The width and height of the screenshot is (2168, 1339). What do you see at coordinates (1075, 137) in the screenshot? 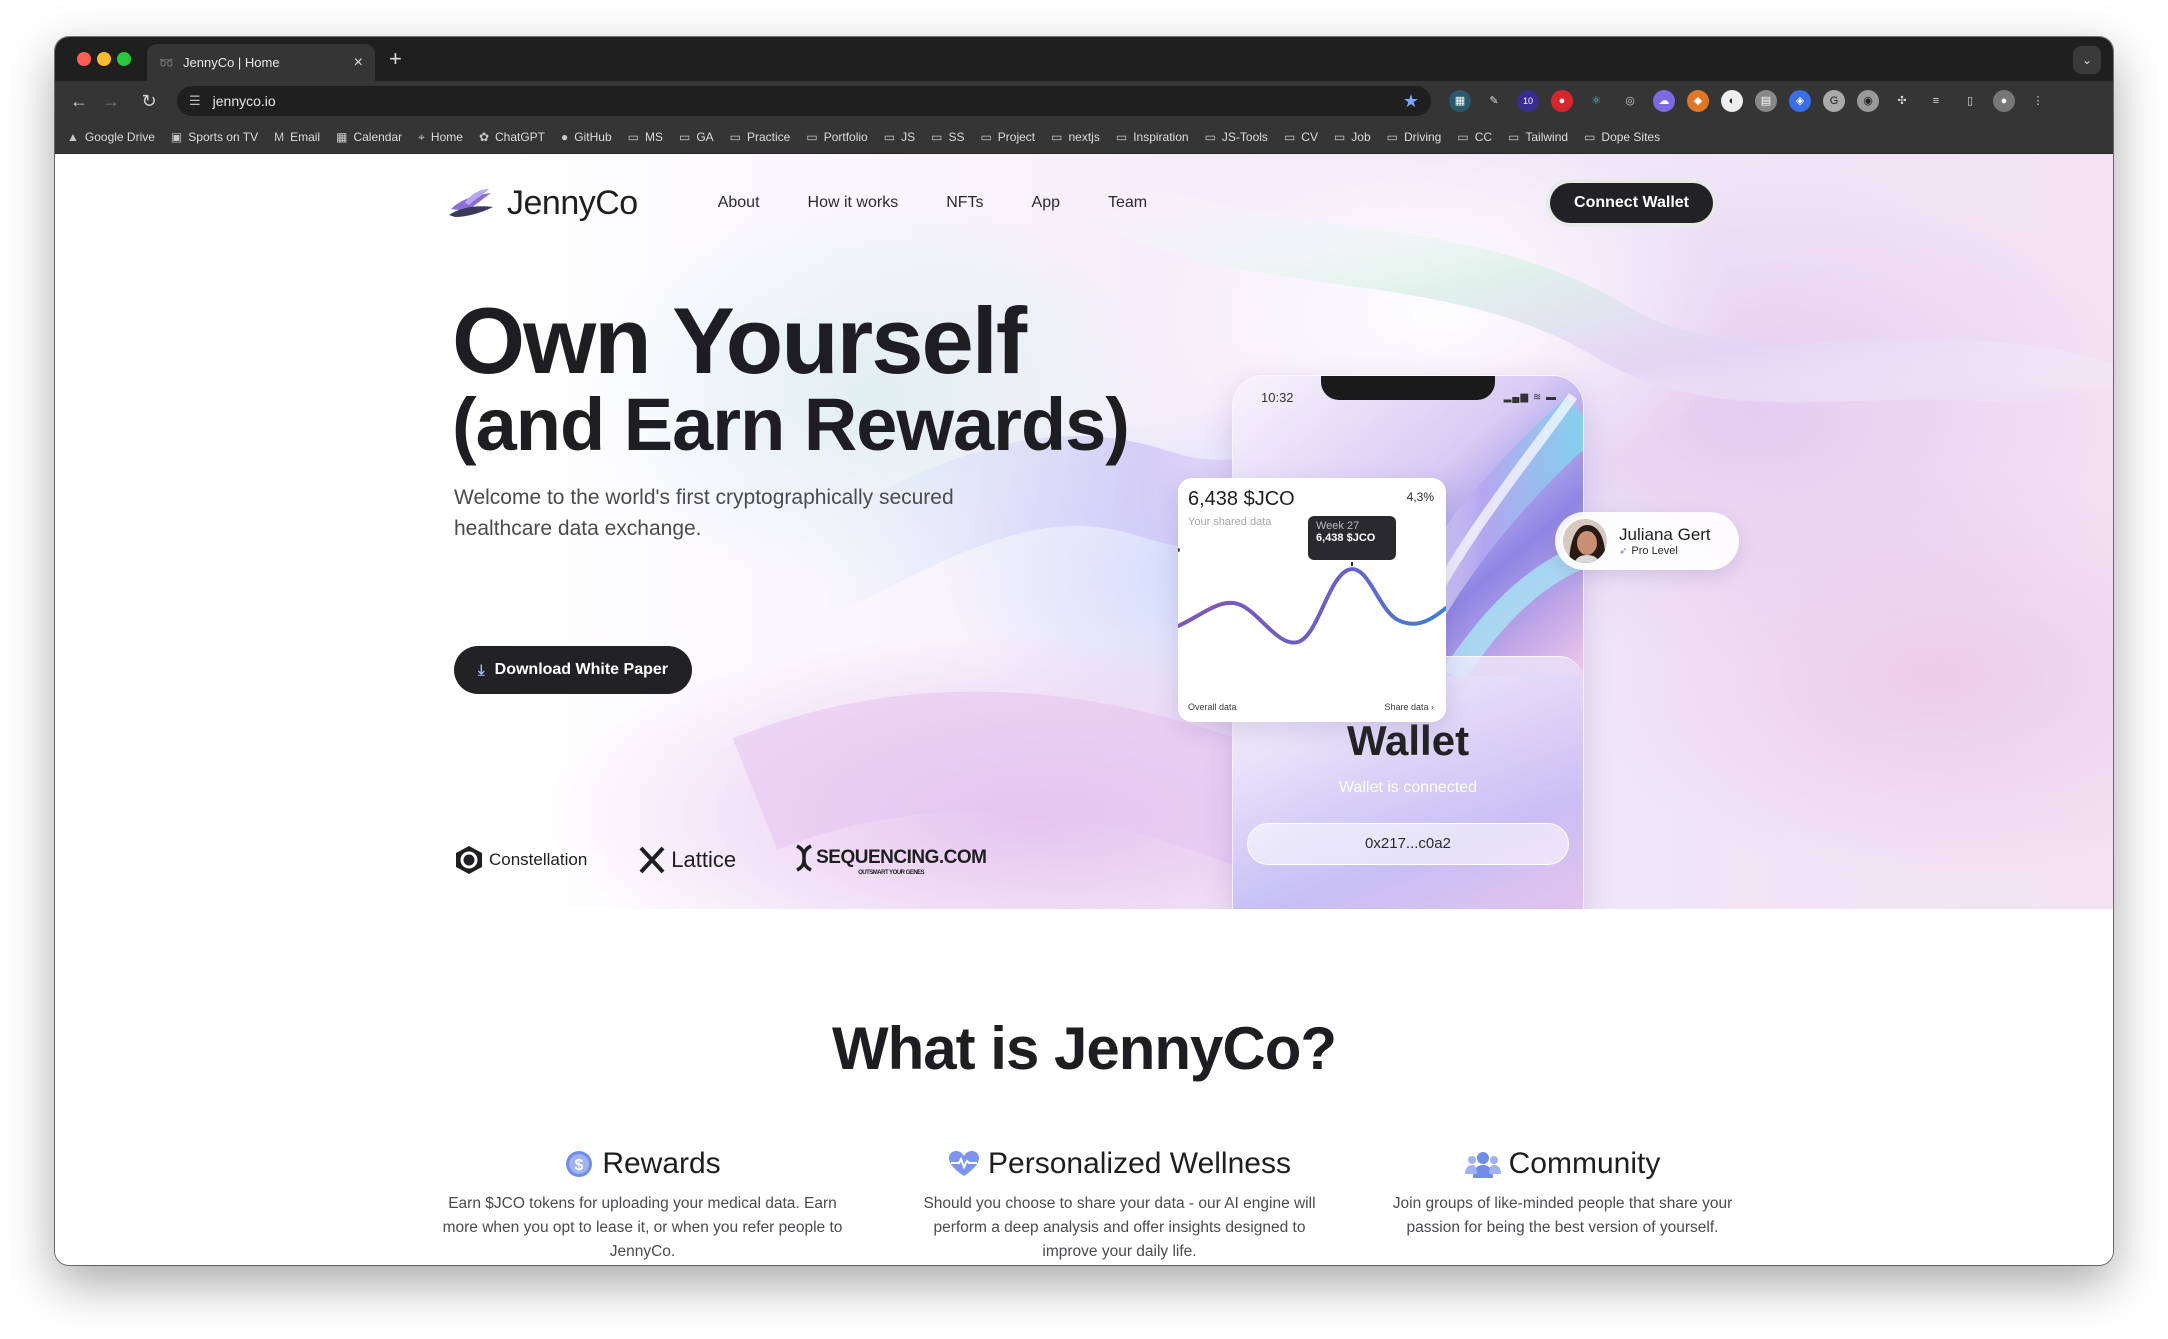
I see `bookmark-item: ▭ nextjs` at bounding box center [1075, 137].